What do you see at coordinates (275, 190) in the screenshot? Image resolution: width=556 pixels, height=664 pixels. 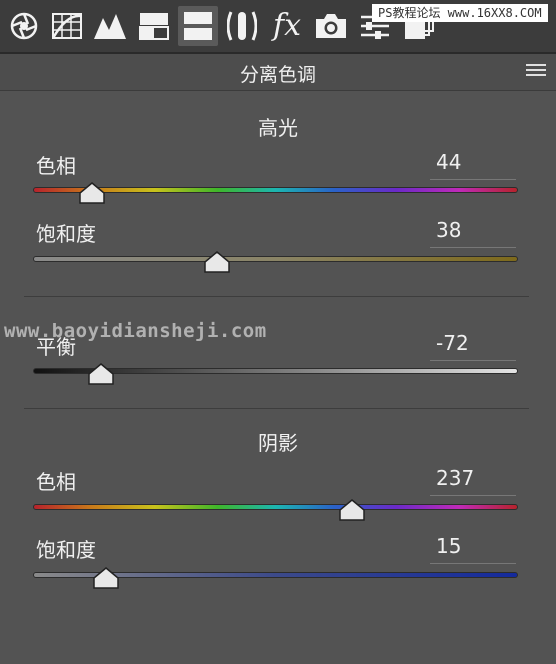 I see `highlights-hue-slider` at bounding box center [275, 190].